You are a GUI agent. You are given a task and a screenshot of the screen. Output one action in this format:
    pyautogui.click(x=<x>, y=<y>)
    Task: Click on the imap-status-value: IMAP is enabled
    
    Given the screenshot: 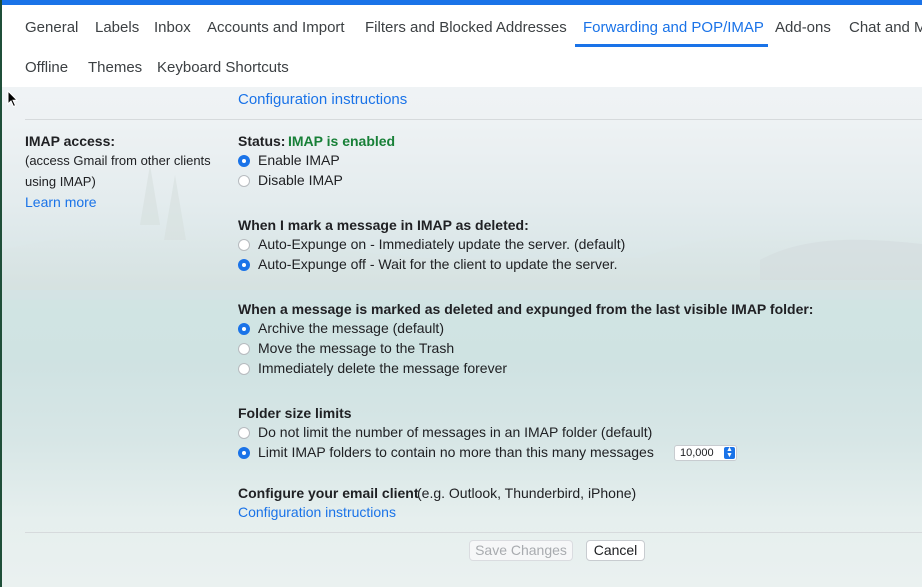 What is the action you would take?
    pyautogui.click(x=342, y=141)
    